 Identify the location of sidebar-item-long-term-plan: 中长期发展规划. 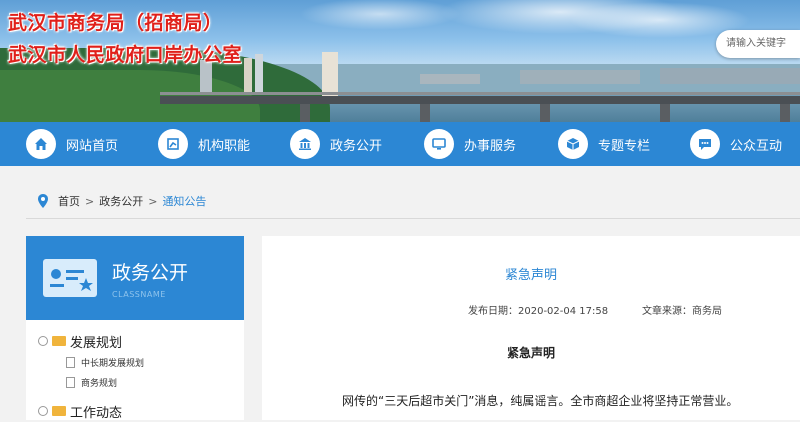
(135, 362).